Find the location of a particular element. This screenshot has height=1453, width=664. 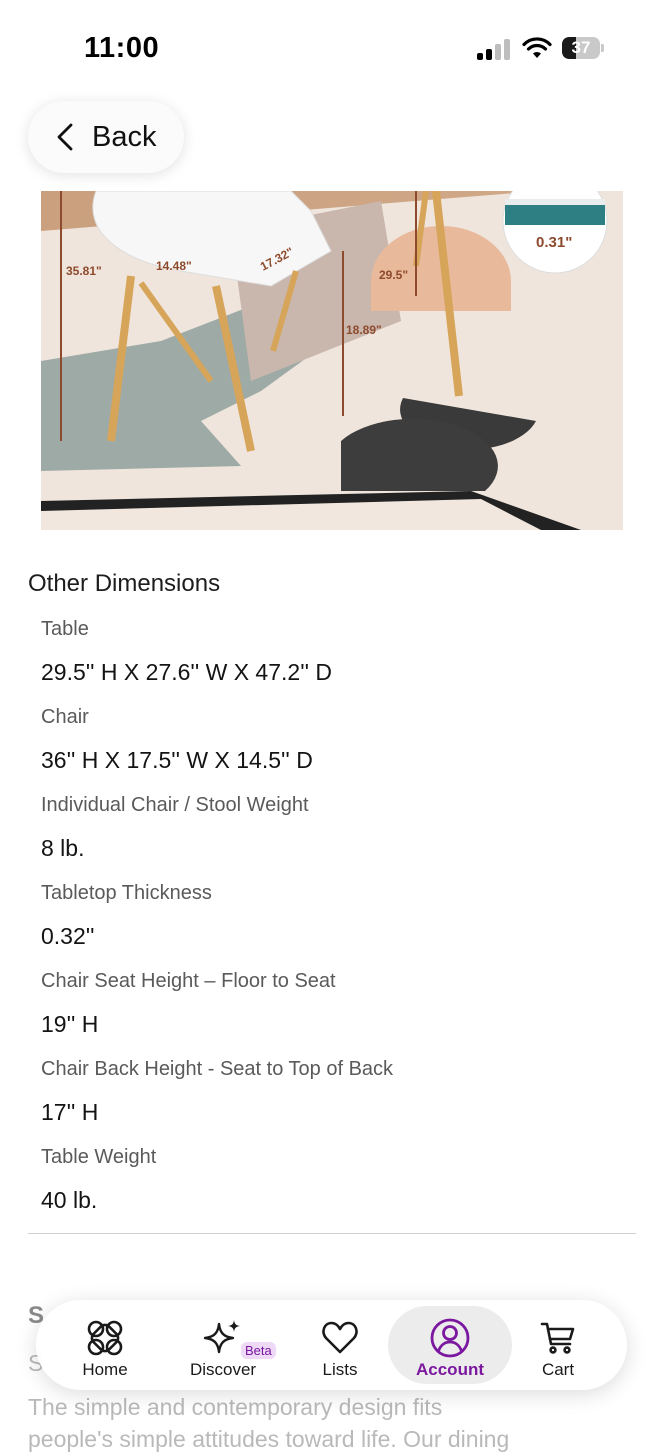

wifi-icon is located at coordinates (537, 47).